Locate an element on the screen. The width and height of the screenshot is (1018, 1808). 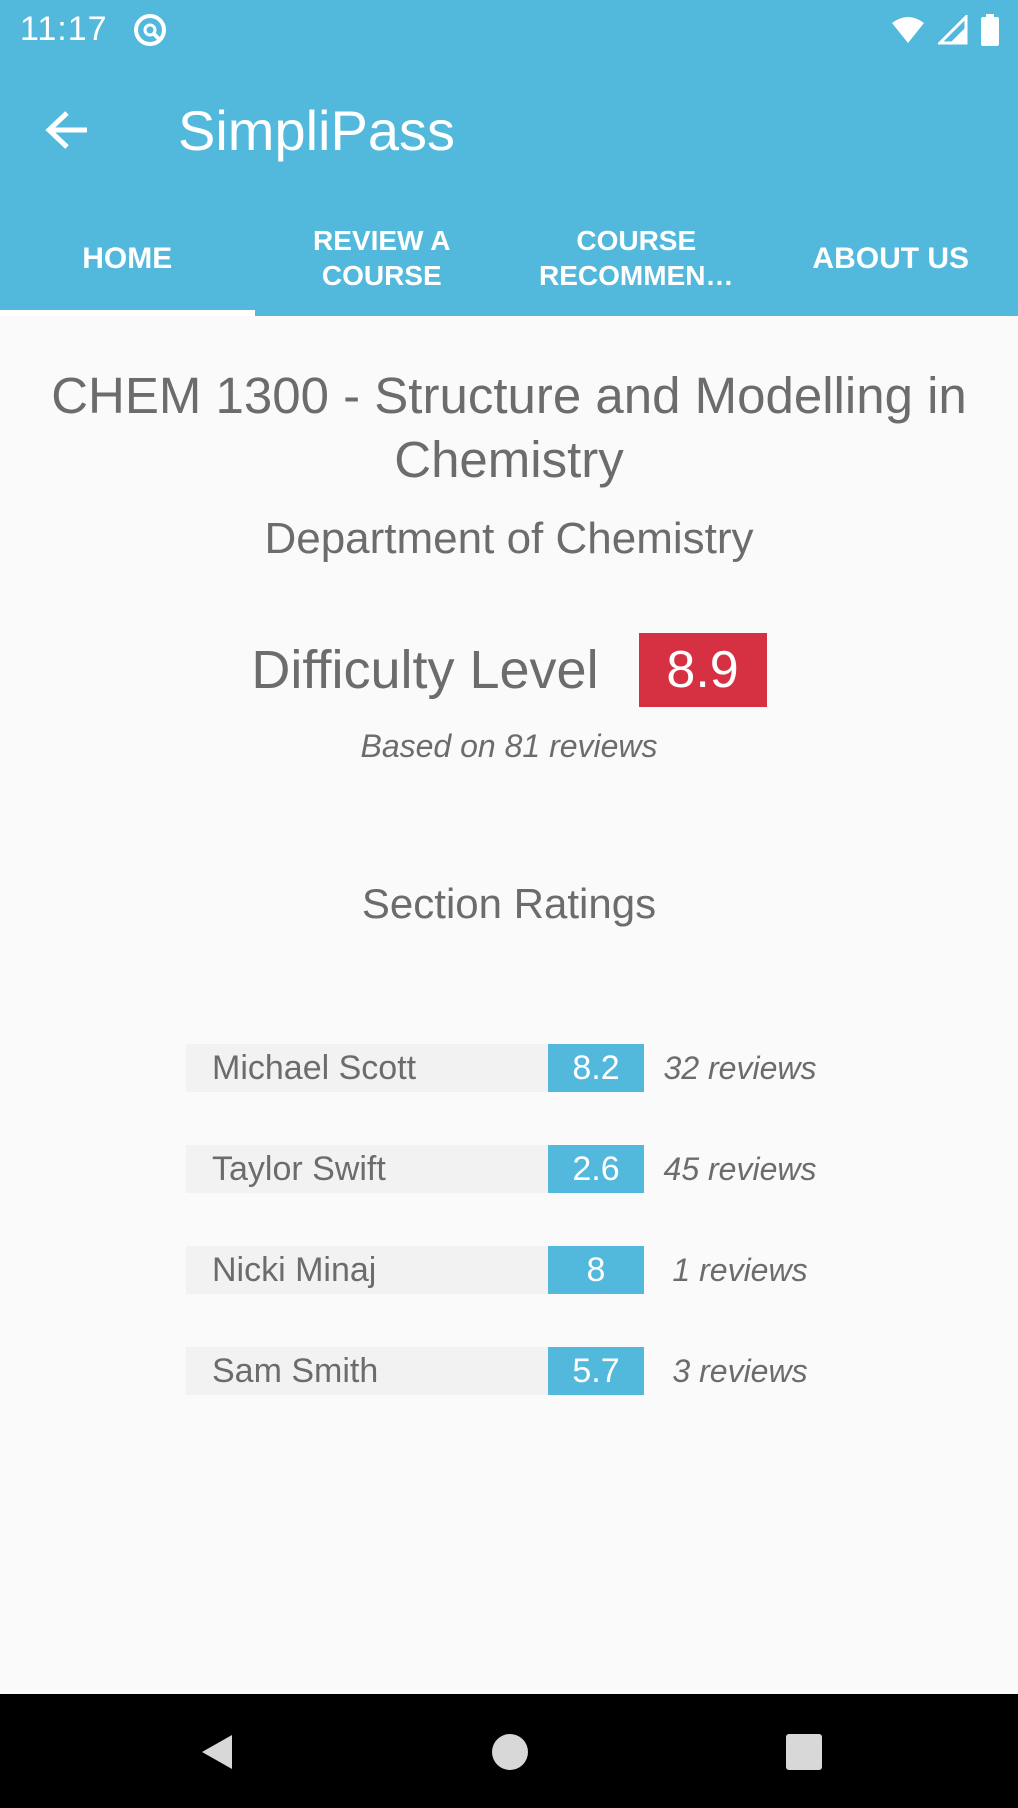
rating-row: Michael Scott 8.2 32 reviews is located at coordinates (536, 1068).